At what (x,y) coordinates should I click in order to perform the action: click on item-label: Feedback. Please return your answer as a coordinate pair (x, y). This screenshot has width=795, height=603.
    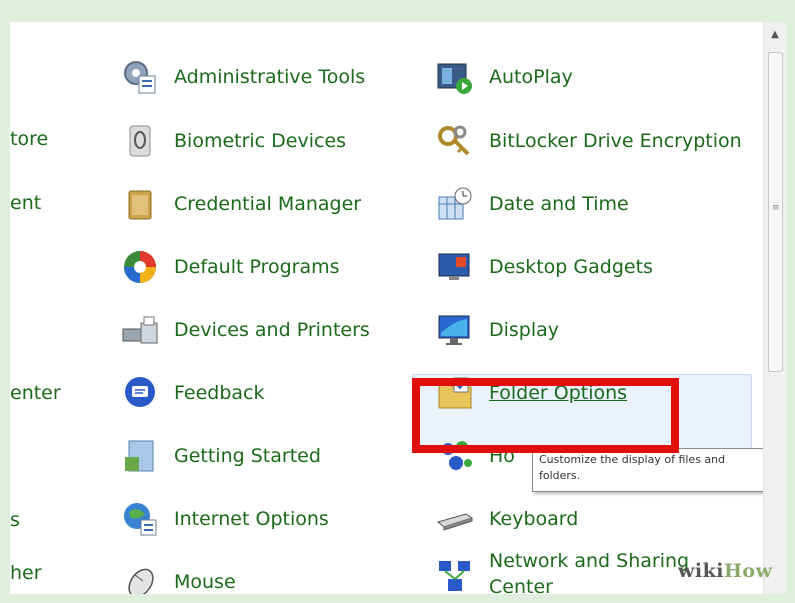
    Looking at the image, I should click on (219, 393).